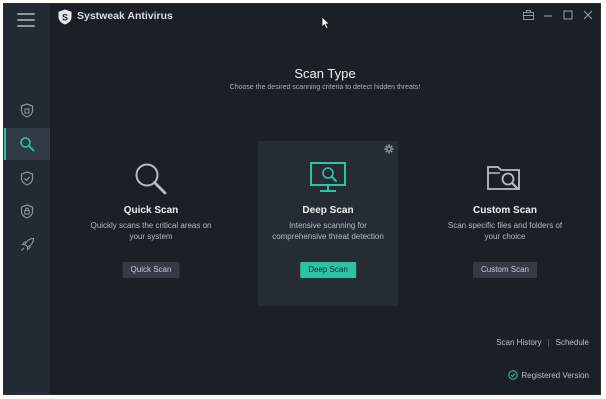 The height and width of the screenshot is (399, 606). I want to click on shield-lock-icon, so click(27, 211).